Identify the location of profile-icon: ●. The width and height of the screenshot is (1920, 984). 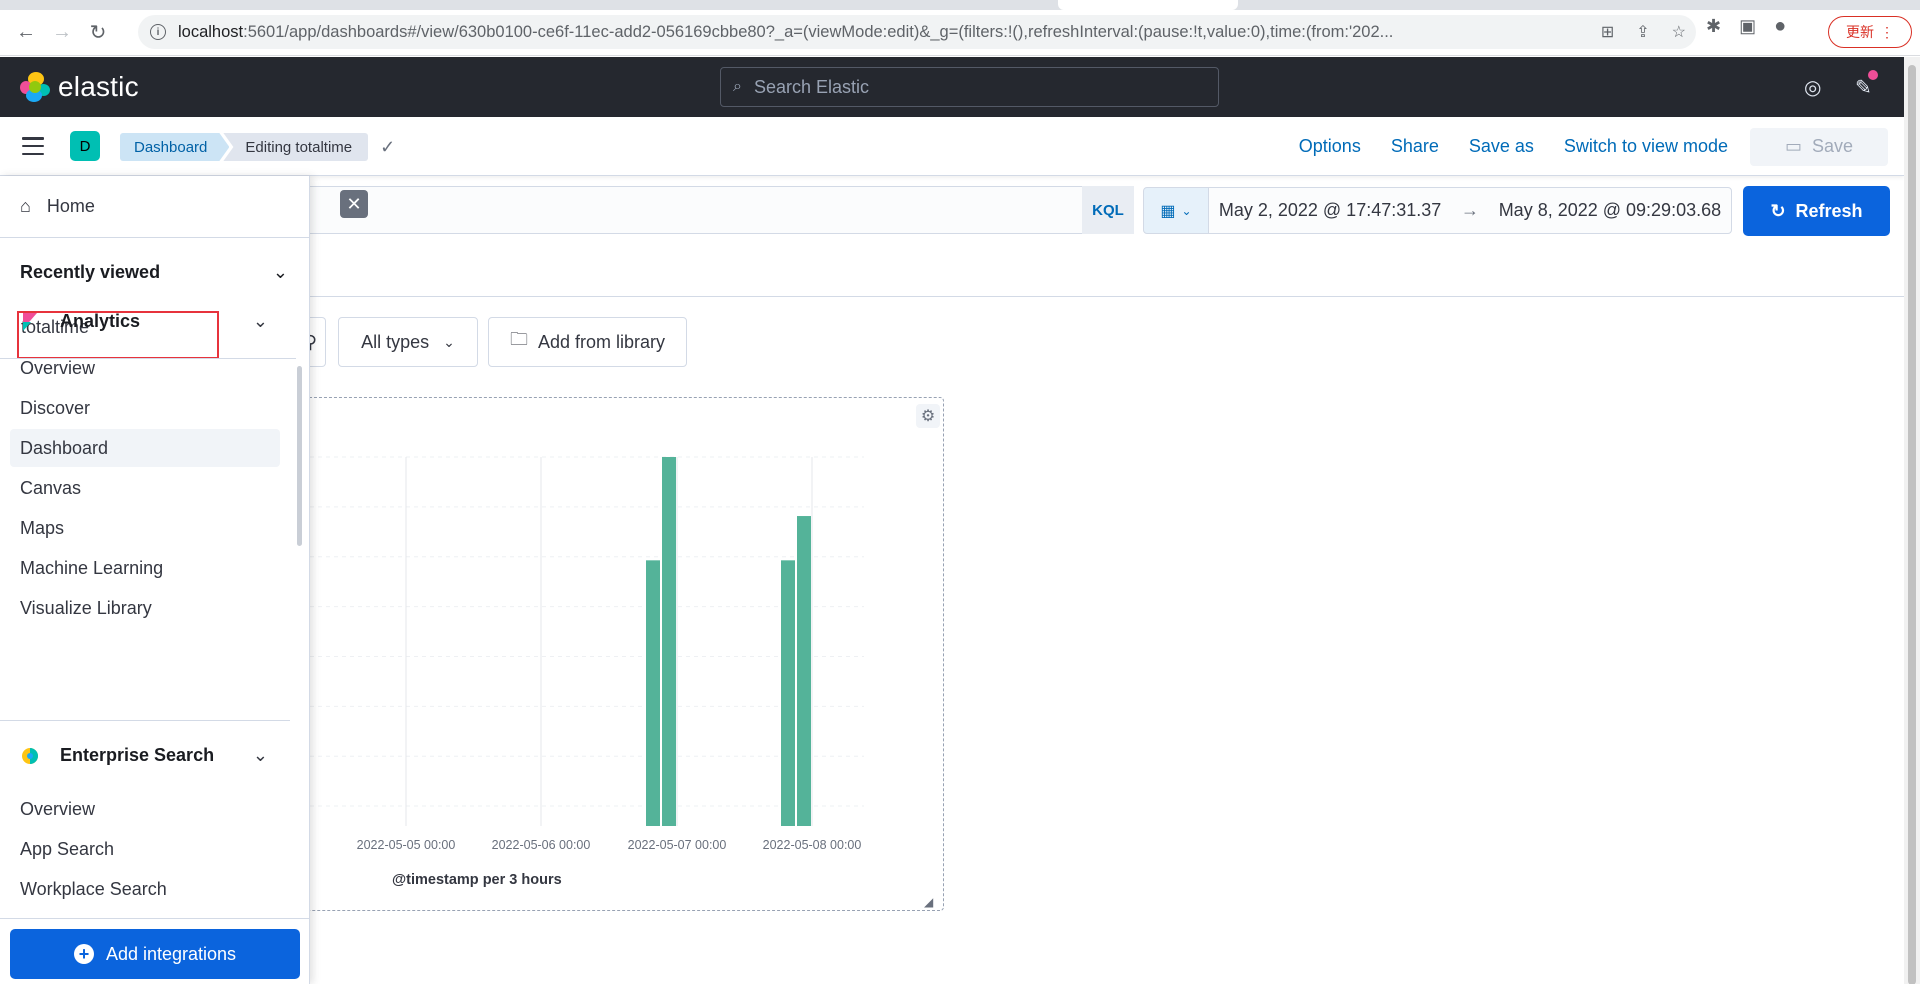
(1780, 26).